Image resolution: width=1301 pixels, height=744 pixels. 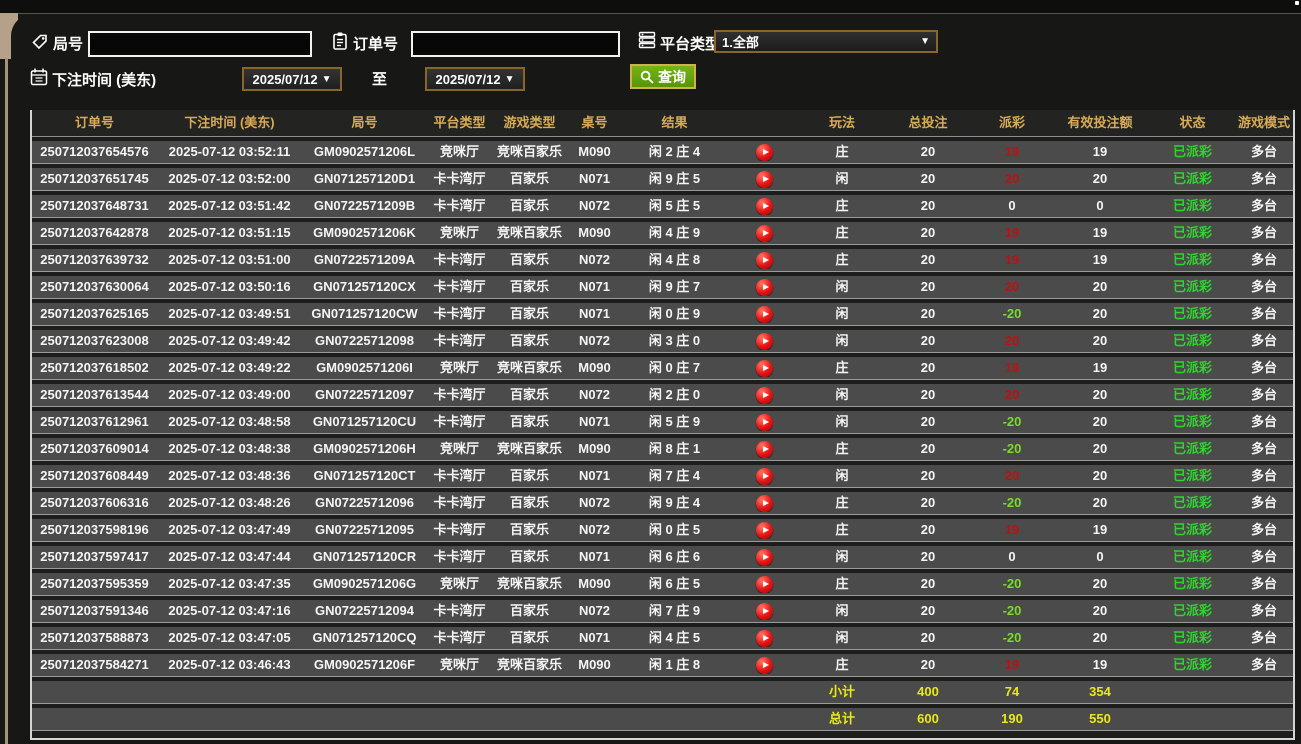 I want to click on subtotal-label: 小计, so click(x=841, y=691).